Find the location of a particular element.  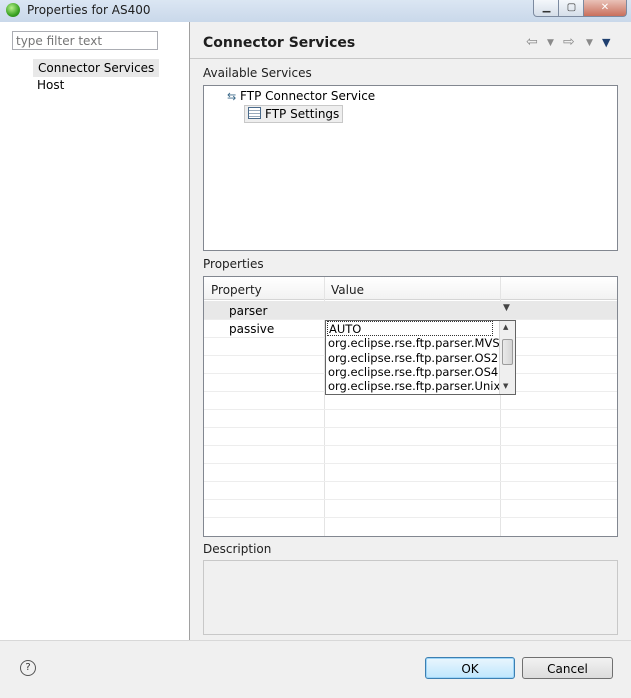

scroll-up-icon: ▲ is located at coordinates (505, 327).